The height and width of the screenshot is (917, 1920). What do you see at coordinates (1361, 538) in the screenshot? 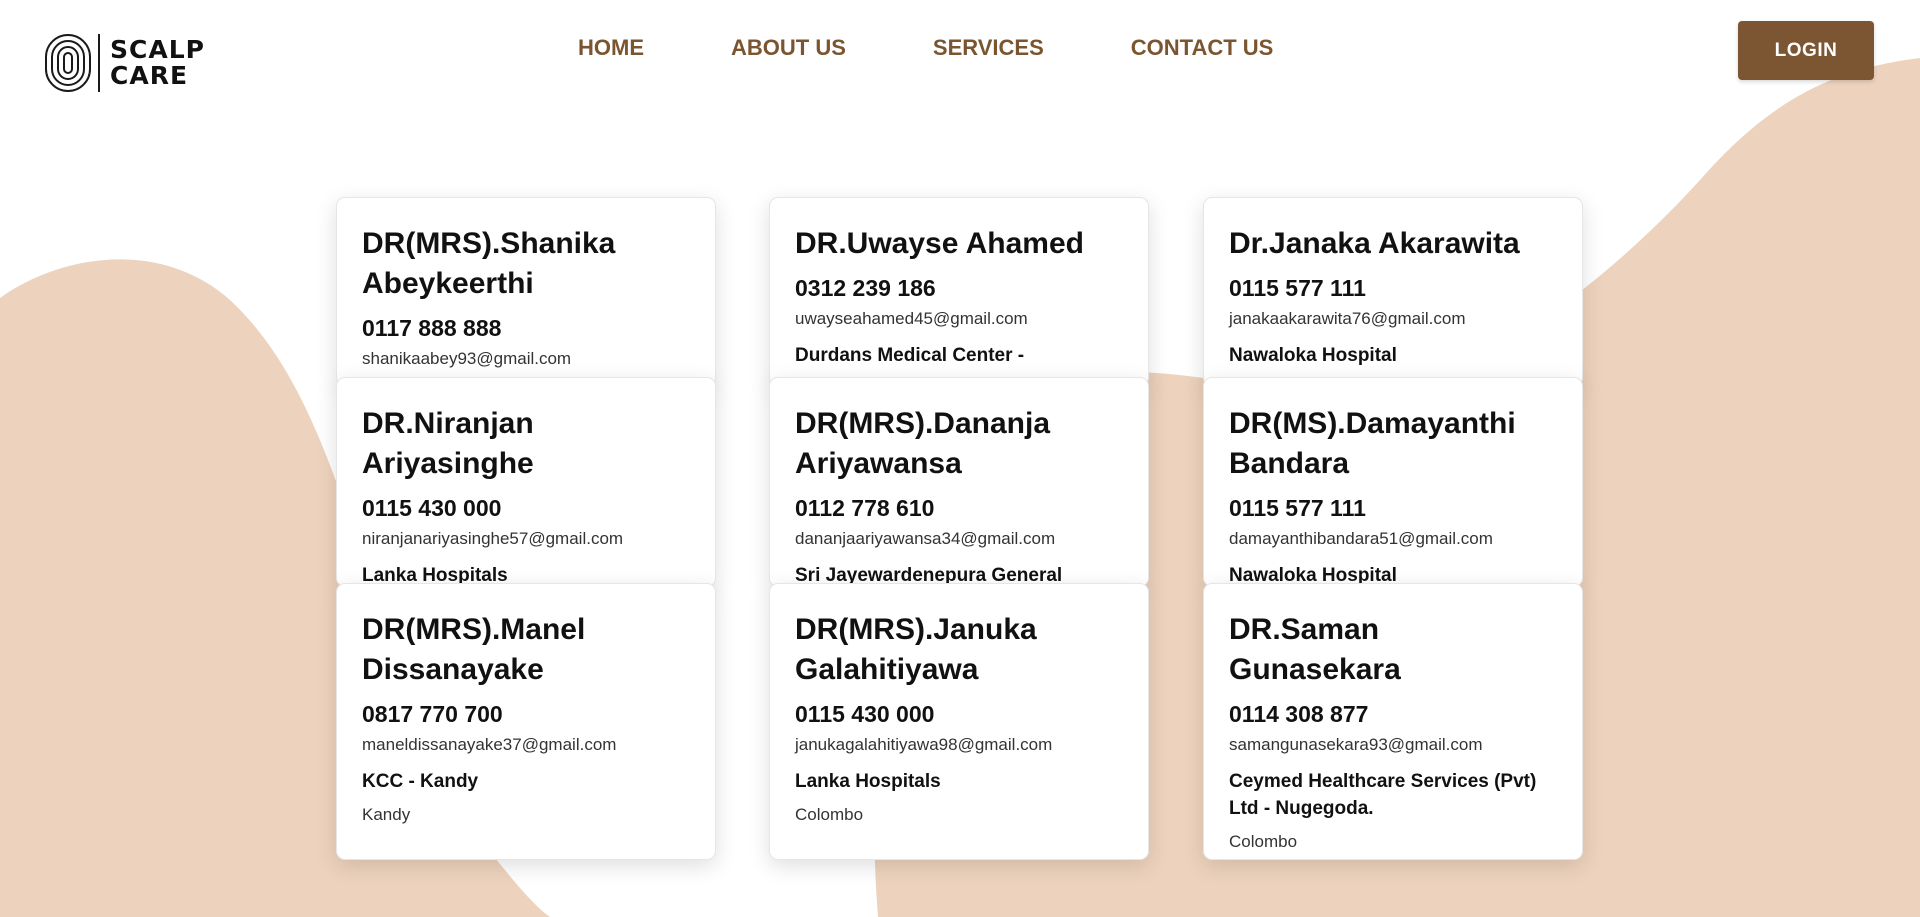
I see `doctor-email: damayanthibandara51@gmail.com` at bounding box center [1361, 538].